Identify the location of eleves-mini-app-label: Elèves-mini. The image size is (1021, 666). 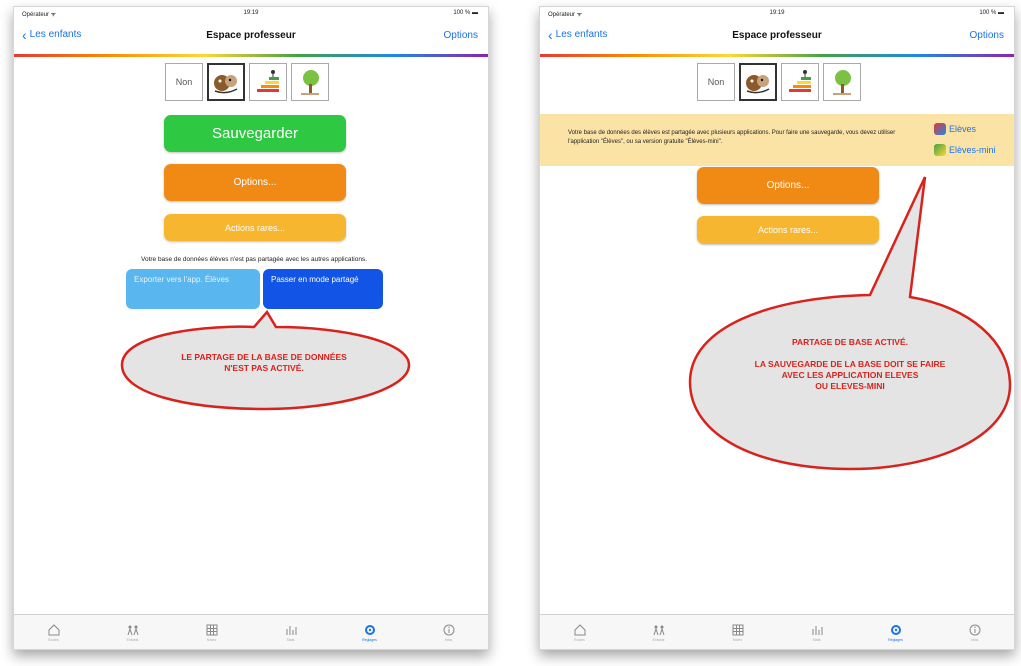
(972, 150).